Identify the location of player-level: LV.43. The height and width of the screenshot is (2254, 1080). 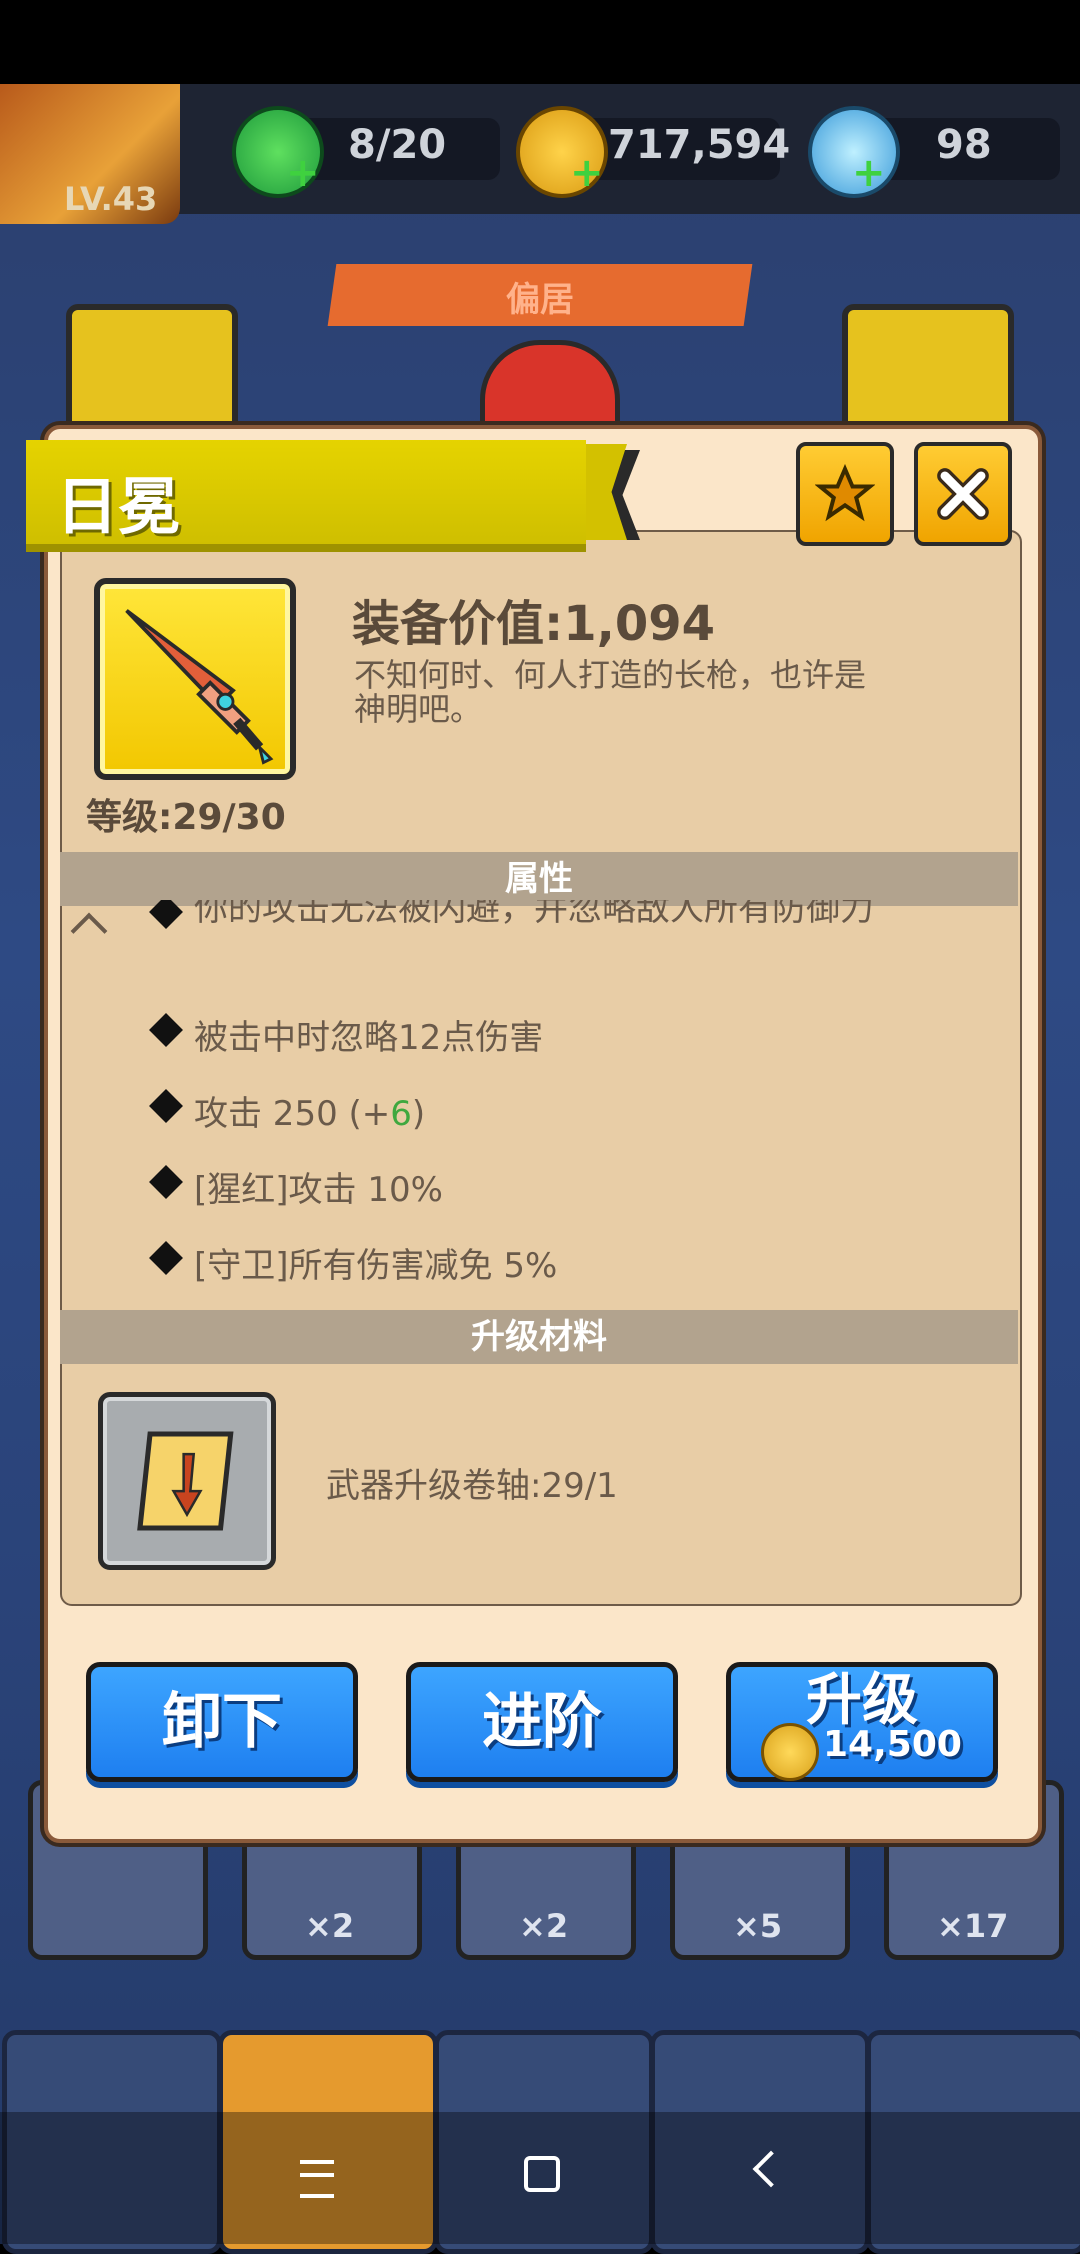
(111, 199).